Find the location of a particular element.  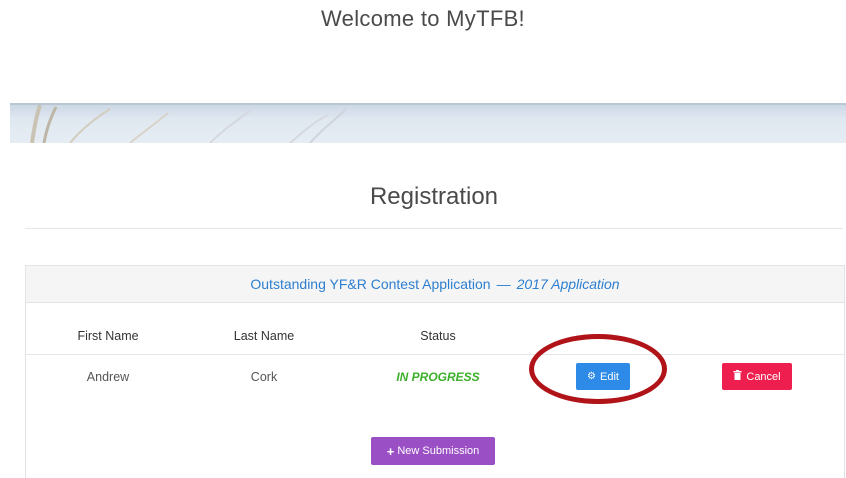

column-header-first-name: First Name is located at coordinates (108, 336).